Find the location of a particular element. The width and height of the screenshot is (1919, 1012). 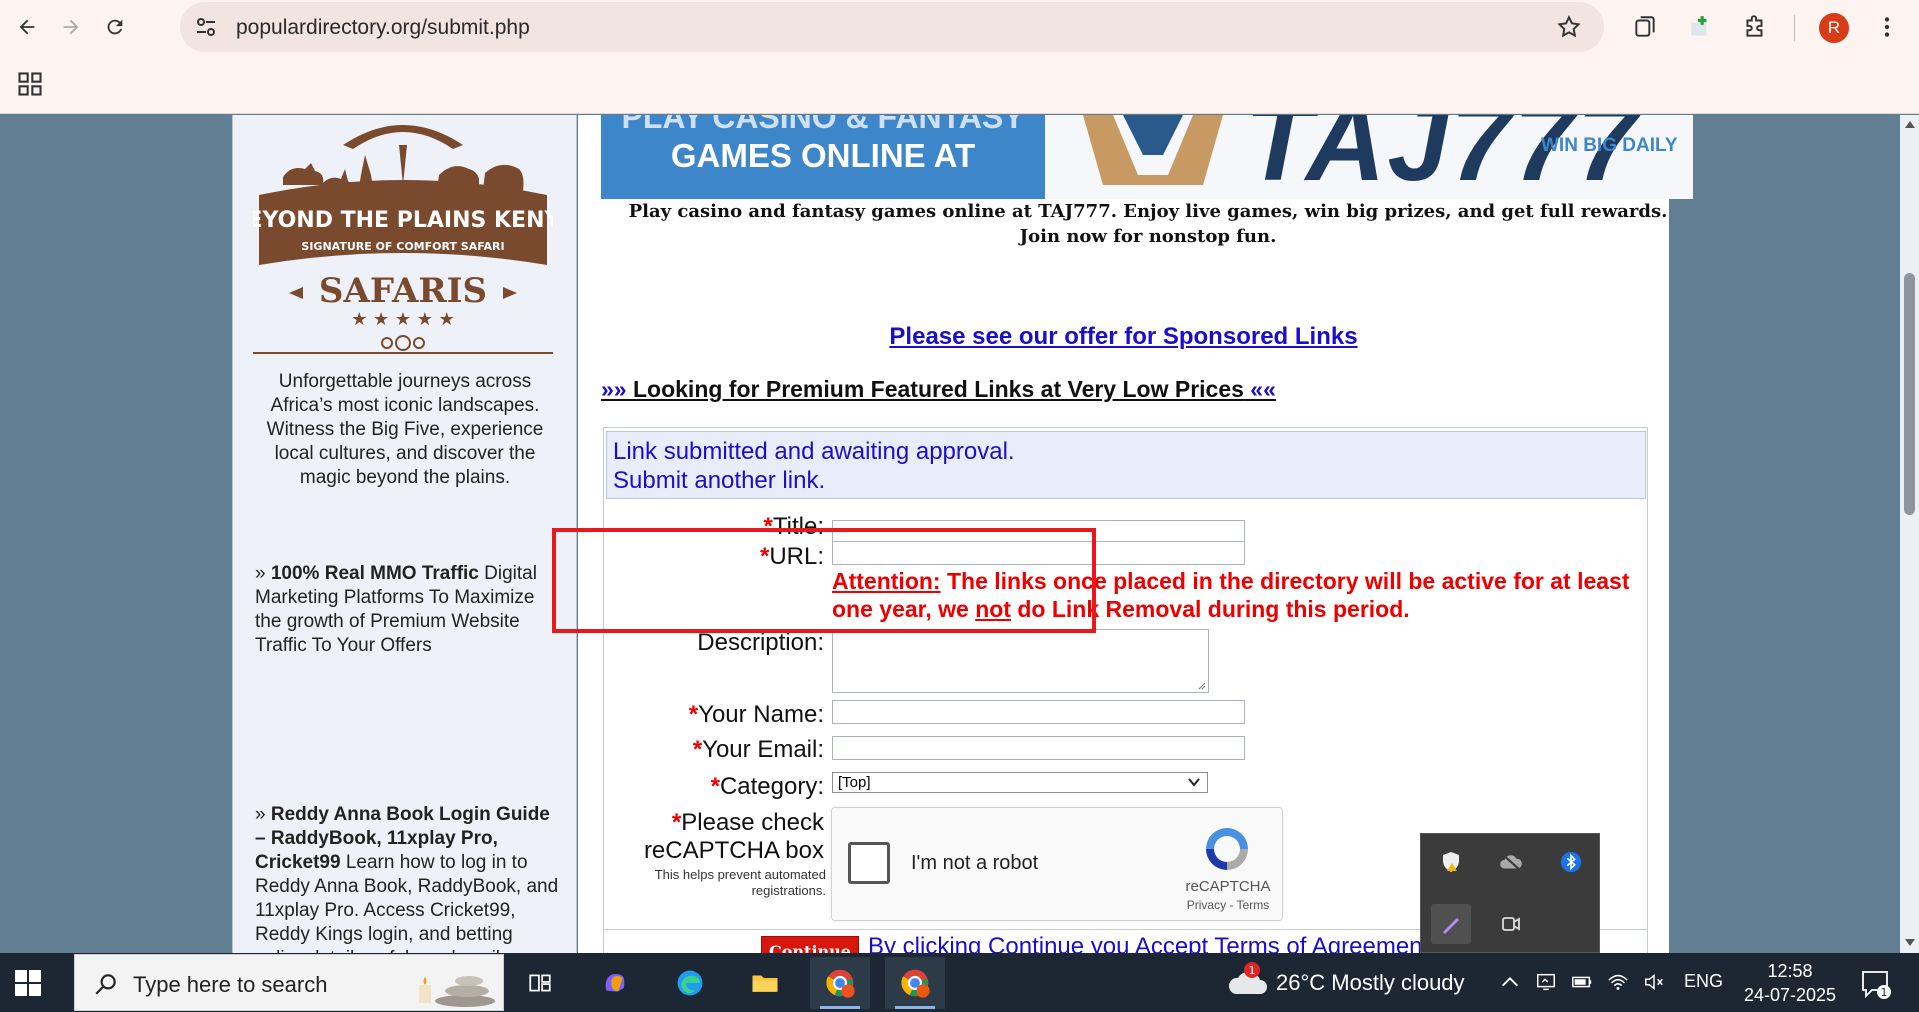

chevron-down-icon is located at coordinates (1194, 782).